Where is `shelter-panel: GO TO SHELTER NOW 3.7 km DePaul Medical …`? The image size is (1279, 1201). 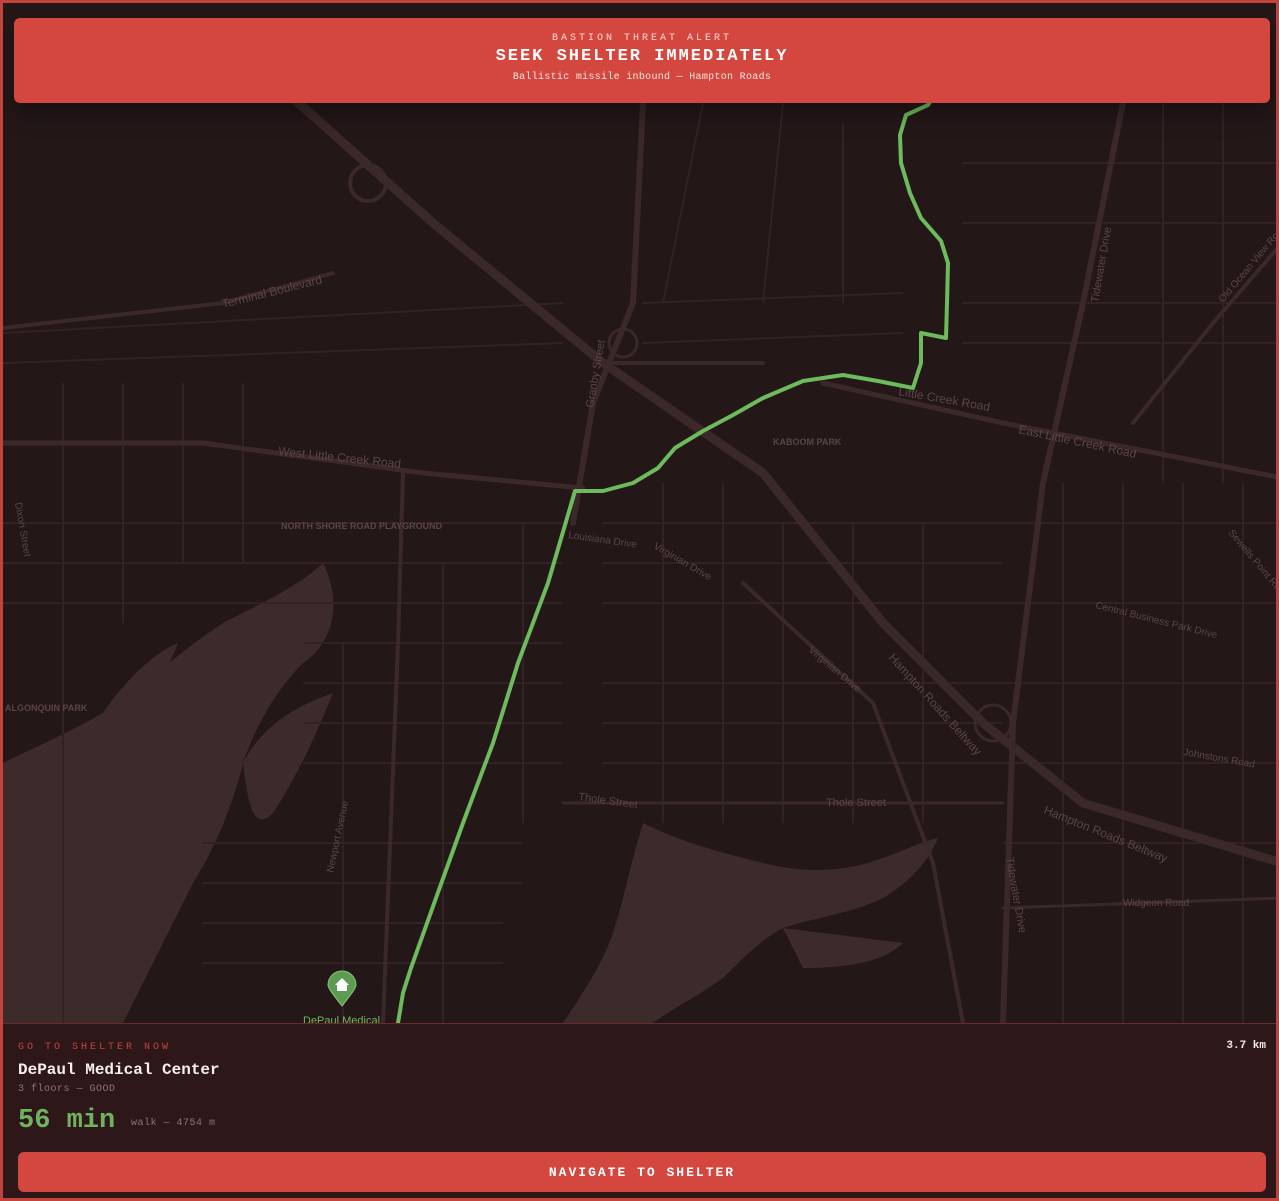 shelter-panel: GO TO SHELTER NOW 3.7 km DePaul Medical … is located at coordinates (639, 1110).